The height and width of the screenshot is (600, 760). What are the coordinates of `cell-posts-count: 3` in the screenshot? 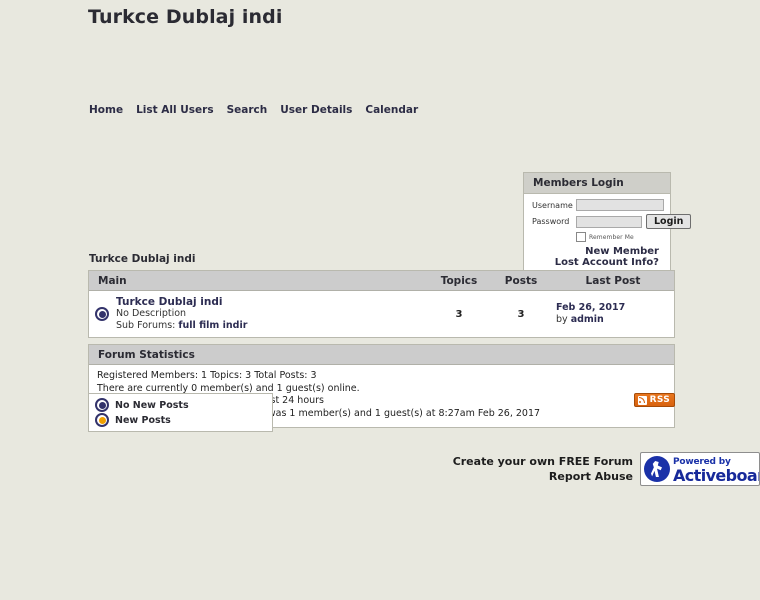 It's located at (521, 314).